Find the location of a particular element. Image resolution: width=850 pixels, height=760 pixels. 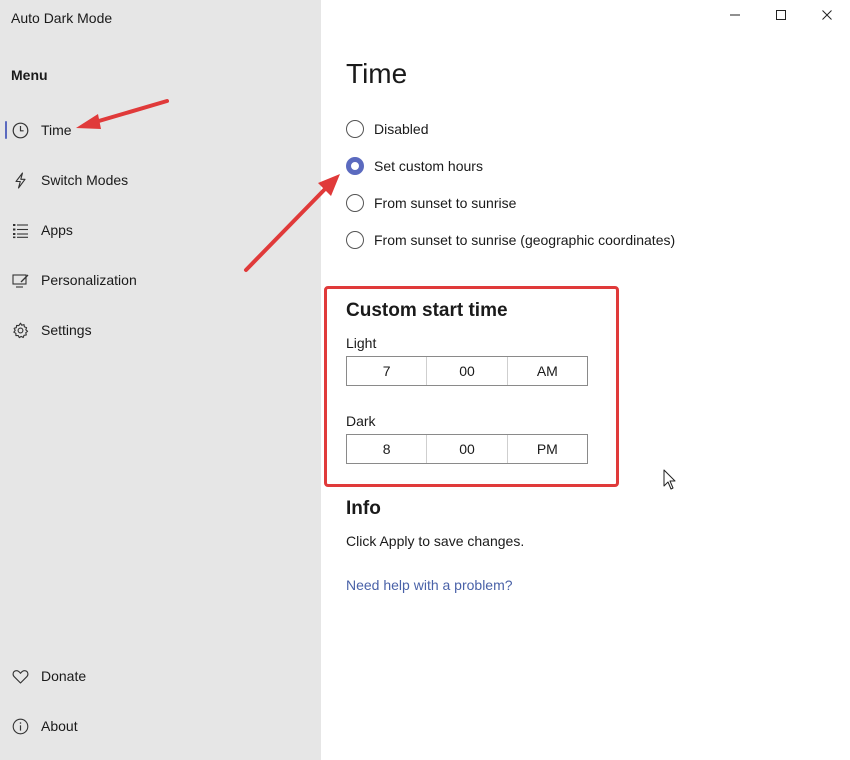

minimize-icon is located at coordinates (735, 17).